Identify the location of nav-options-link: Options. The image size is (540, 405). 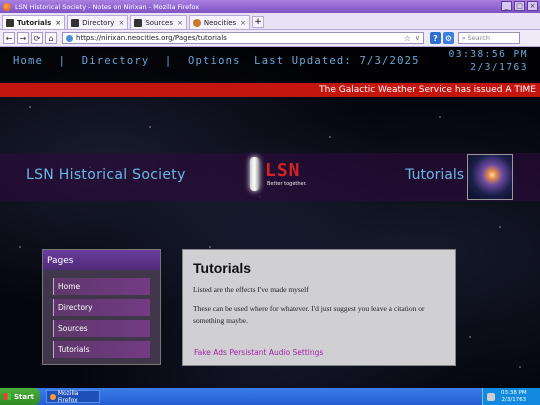
(214, 61).